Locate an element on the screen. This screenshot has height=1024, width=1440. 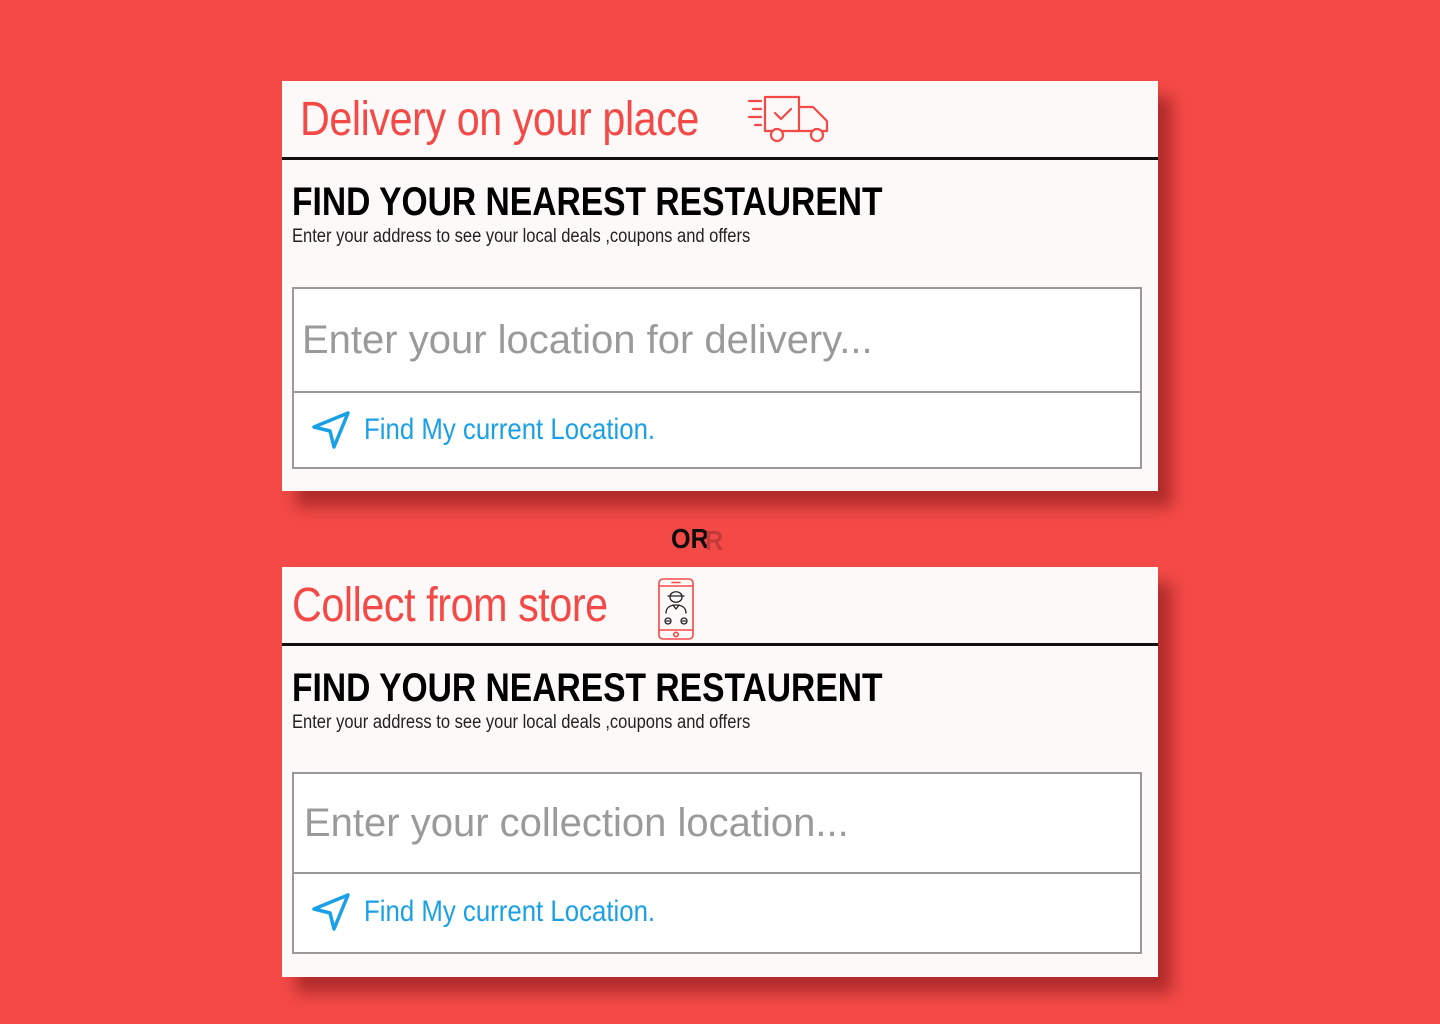
delivery-location-input is located at coordinates (717, 341).